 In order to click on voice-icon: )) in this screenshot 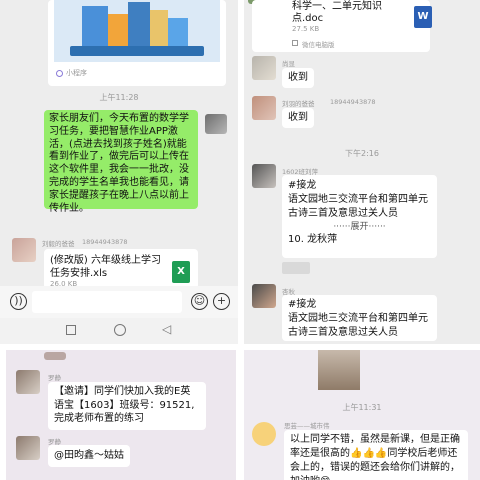, I will do `click(18, 301)`.